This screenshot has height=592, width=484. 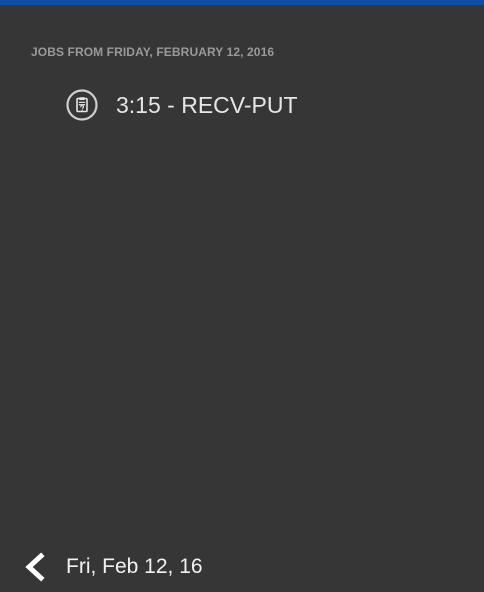 I want to click on date-navigation: Fri, Feb 12, 16, so click(x=112, y=567).